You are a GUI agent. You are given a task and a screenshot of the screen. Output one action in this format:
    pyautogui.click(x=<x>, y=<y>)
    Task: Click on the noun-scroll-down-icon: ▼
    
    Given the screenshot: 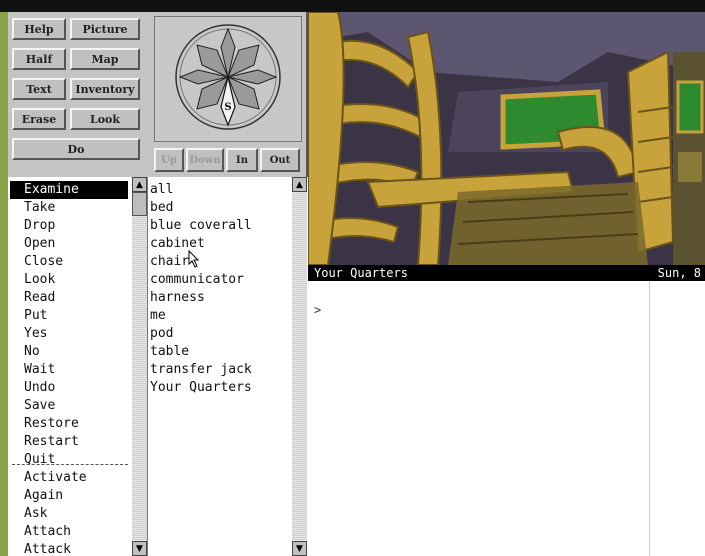 What is the action you would take?
    pyautogui.click(x=299, y=548)
    